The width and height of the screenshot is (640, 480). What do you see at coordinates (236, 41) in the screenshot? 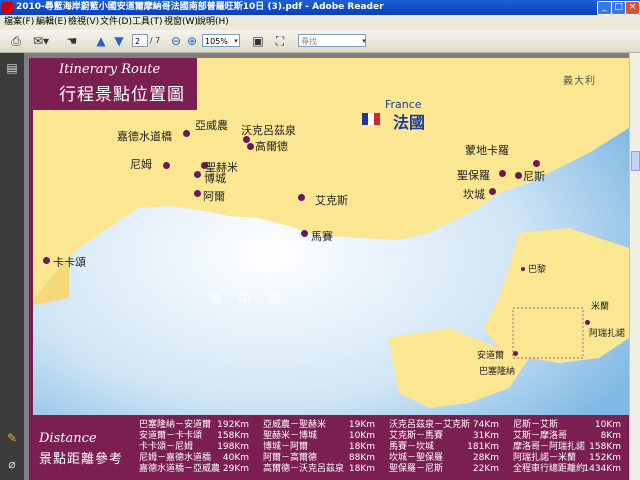
I see `zoom-dropdown-icon: ▾` at bounding box center [236, 41].